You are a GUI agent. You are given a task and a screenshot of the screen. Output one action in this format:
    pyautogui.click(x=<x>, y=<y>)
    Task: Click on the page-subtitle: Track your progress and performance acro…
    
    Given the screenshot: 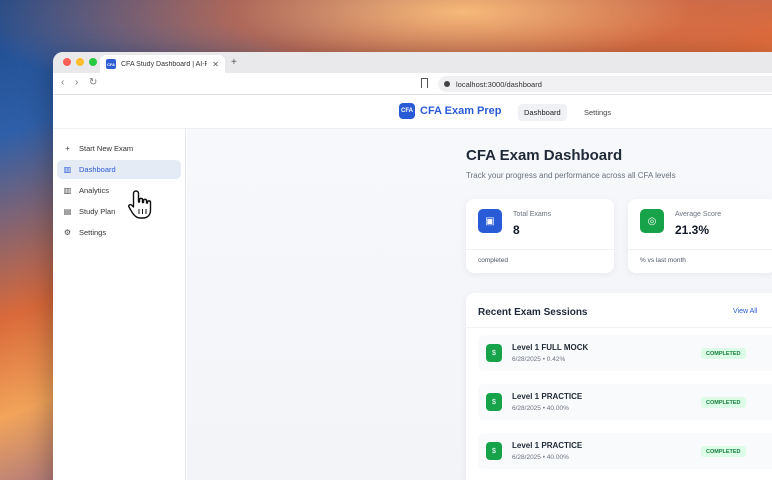 What is the action you would take?
    pyautogui.click(x=571, y=175)
    